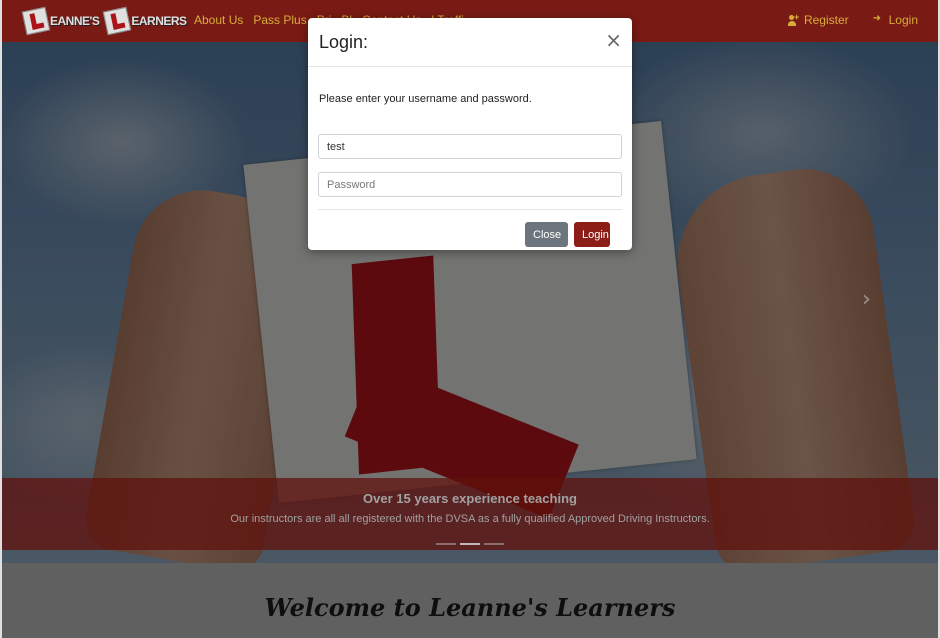 Image resolution: width=940 pixels, height=638 pixels. Describe the element at coordinates (613, 40) in the screenshot. I see `close-icon: ×` at that location.